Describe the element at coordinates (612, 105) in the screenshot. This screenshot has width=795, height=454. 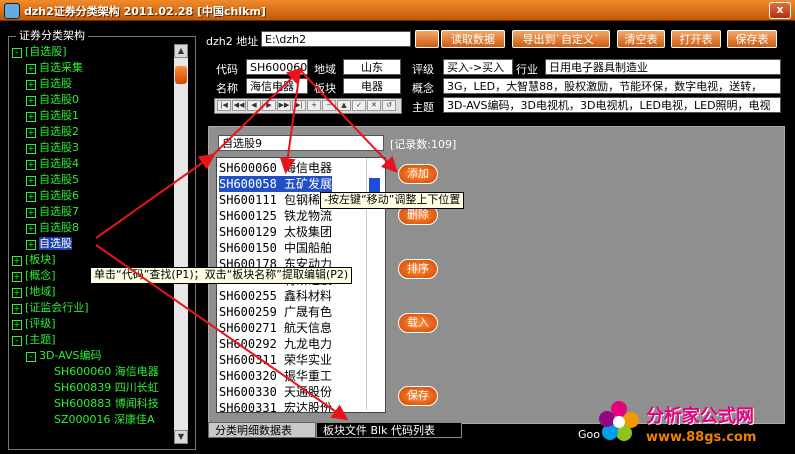
I see `theme-field: 3D-AVS编码，3D电视机，3D电视机，LED电视，LED照明，电视` at that location.